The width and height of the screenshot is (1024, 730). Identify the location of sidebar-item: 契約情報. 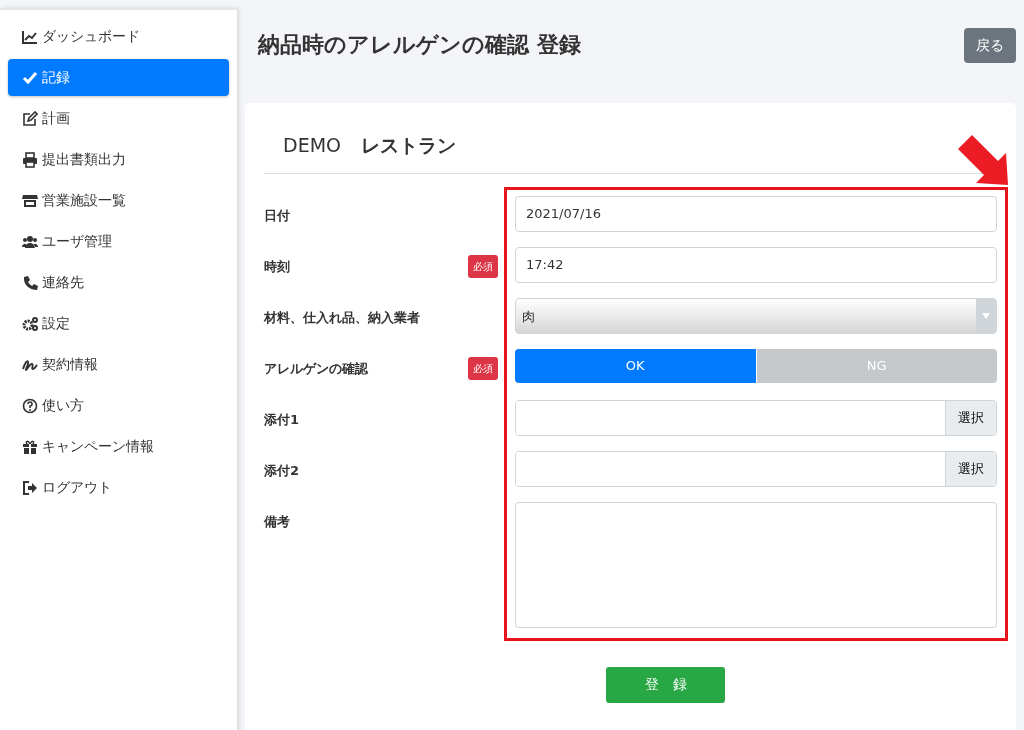
(118, 364).